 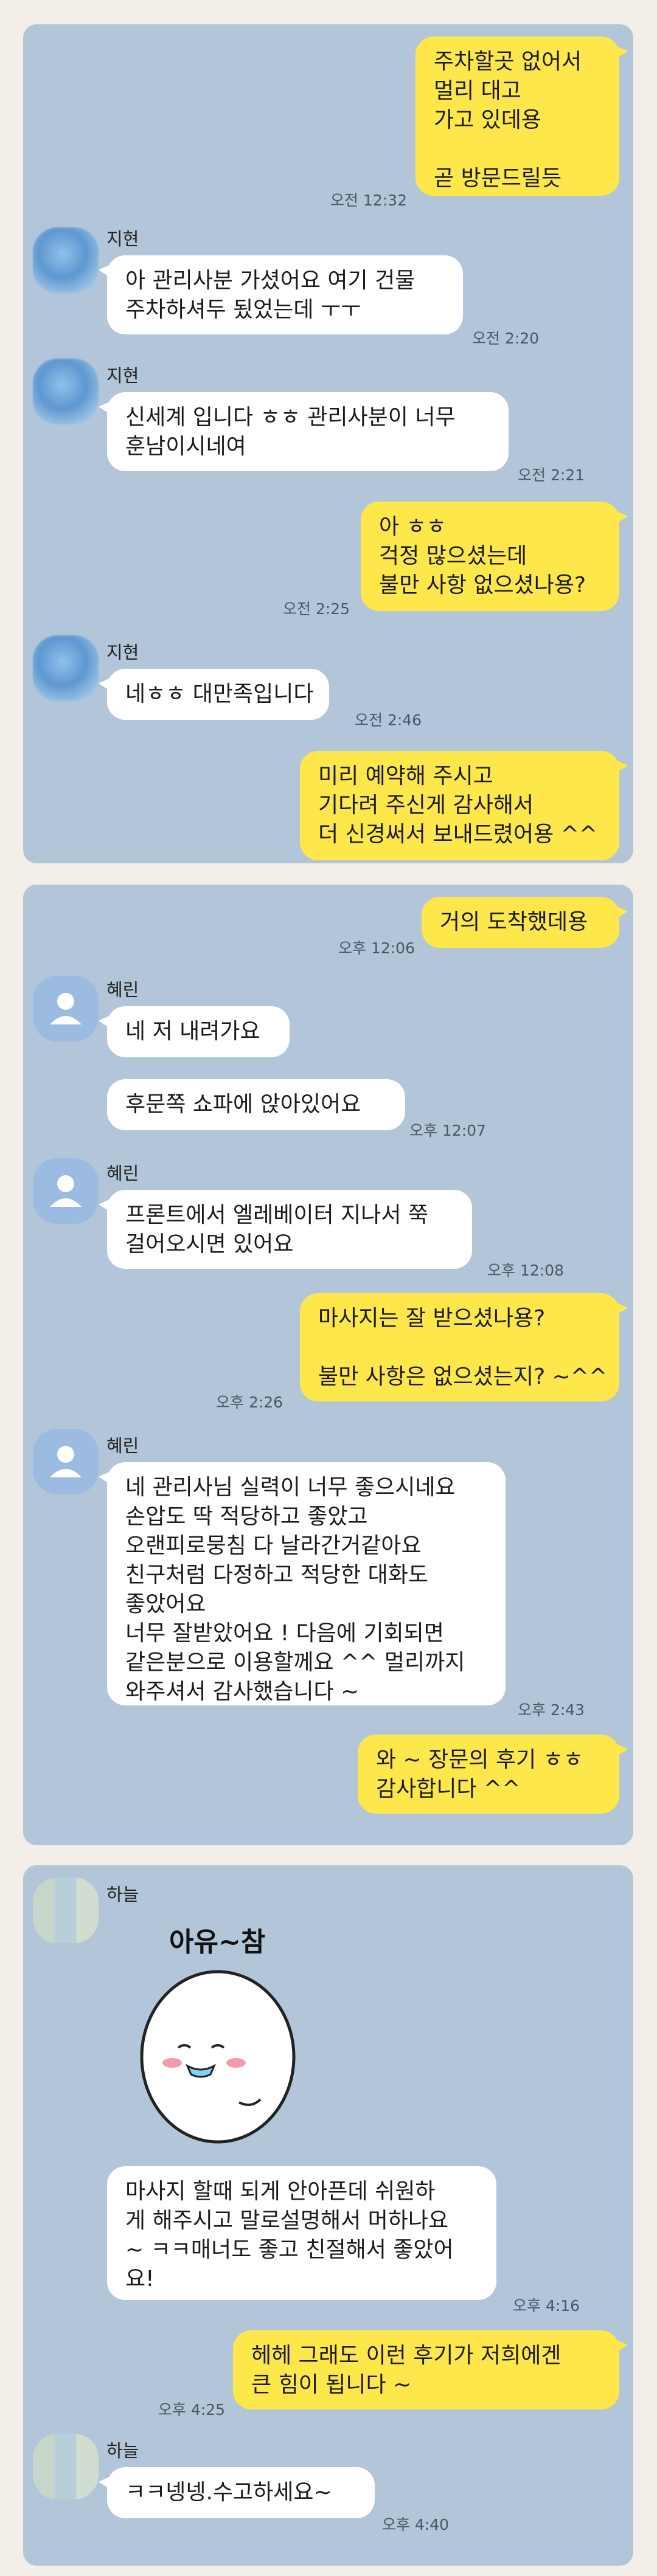 What do you see at coordinates (464, 805) in the screenshot?
I see `message-bubble: 미리 예약해 주시고 기다려 주신게 감사해서 더 신경써서 보내드렸어용 ^^` at bounding box center [464, 805].